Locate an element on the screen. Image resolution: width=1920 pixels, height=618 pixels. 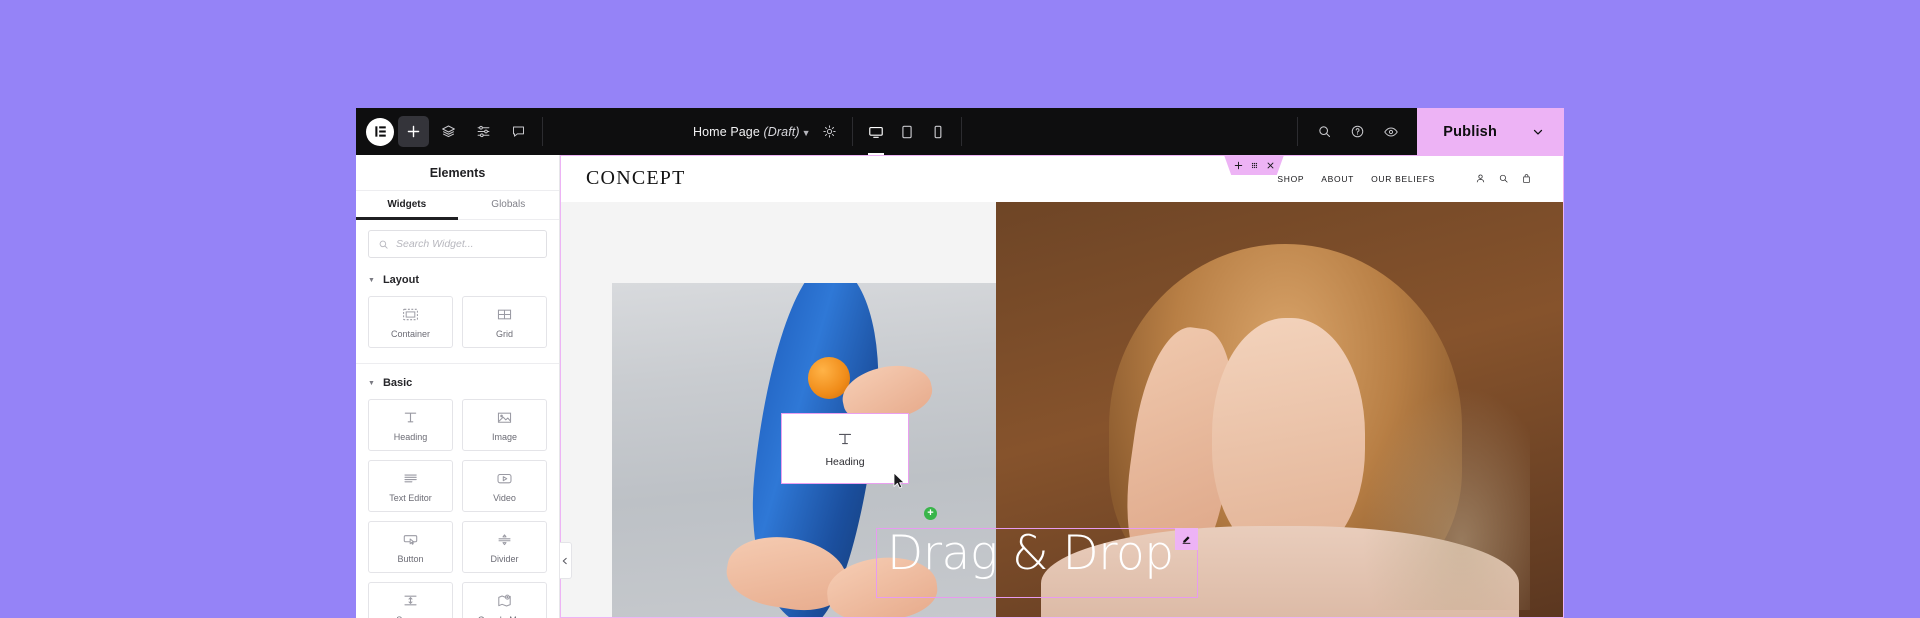
structure-button is located at coordinates (448, 131).